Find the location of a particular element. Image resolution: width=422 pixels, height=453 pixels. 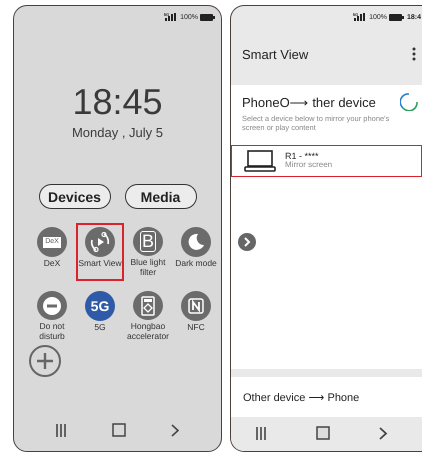

network-label: 5G is located at coordinates (100, 306).